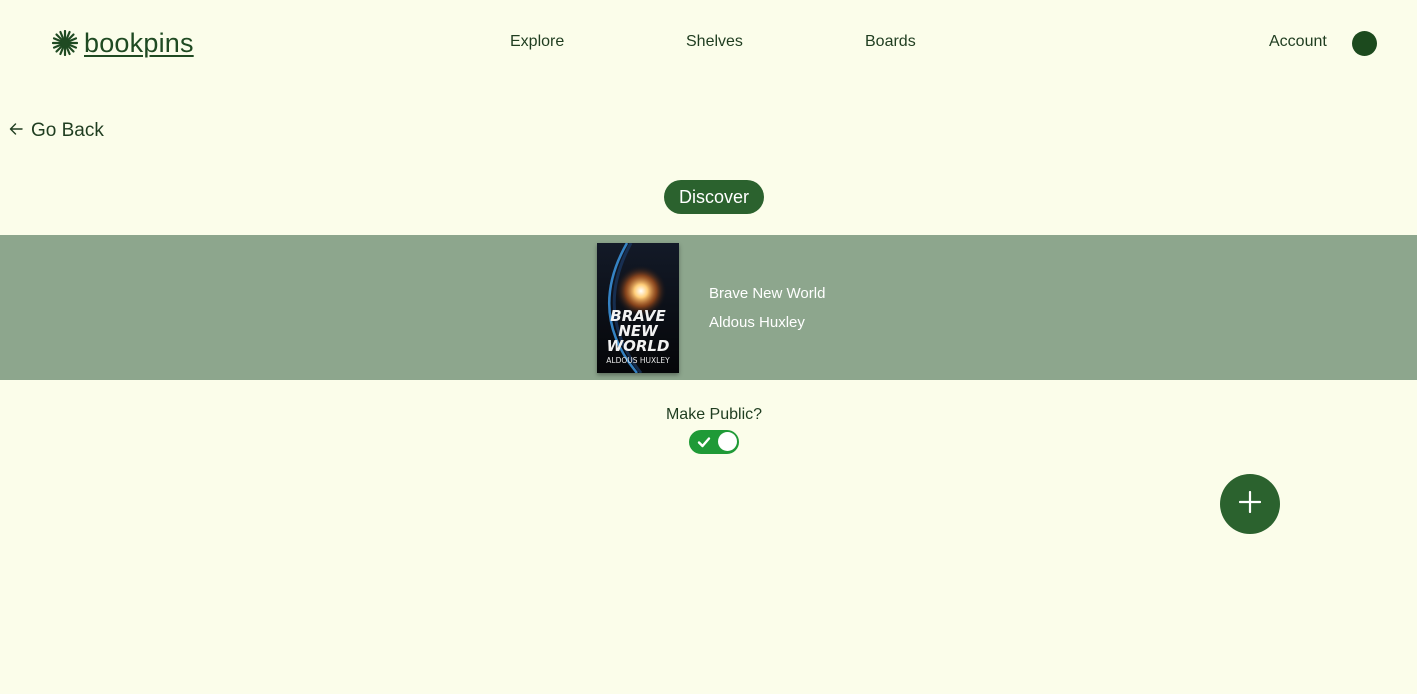 This screenshot has width=1417, height=694. What do you see at coordinates (16, 131) in the screenshot?
I see `arrow-left-icon` at bounding box center [16, 131].